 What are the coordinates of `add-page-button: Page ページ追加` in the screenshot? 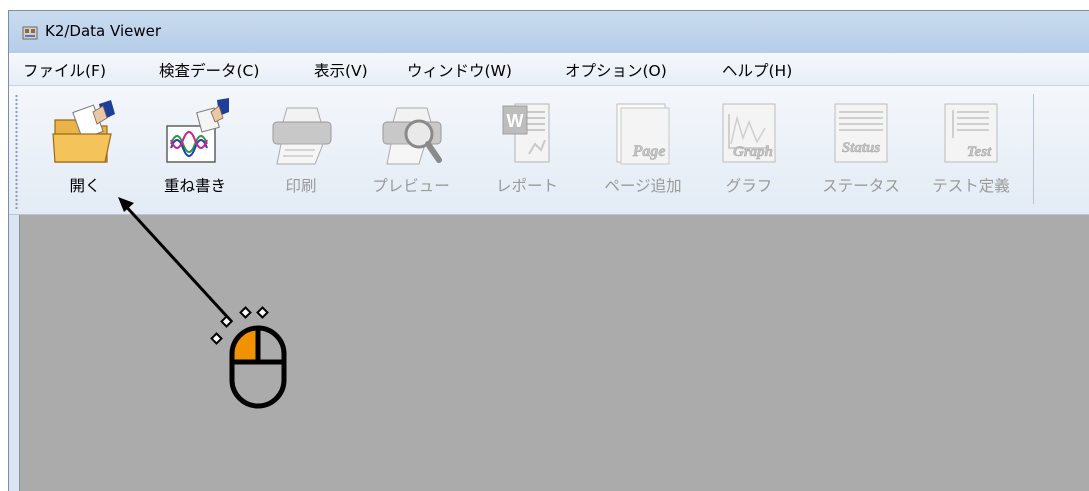 It's located at (643, 153).